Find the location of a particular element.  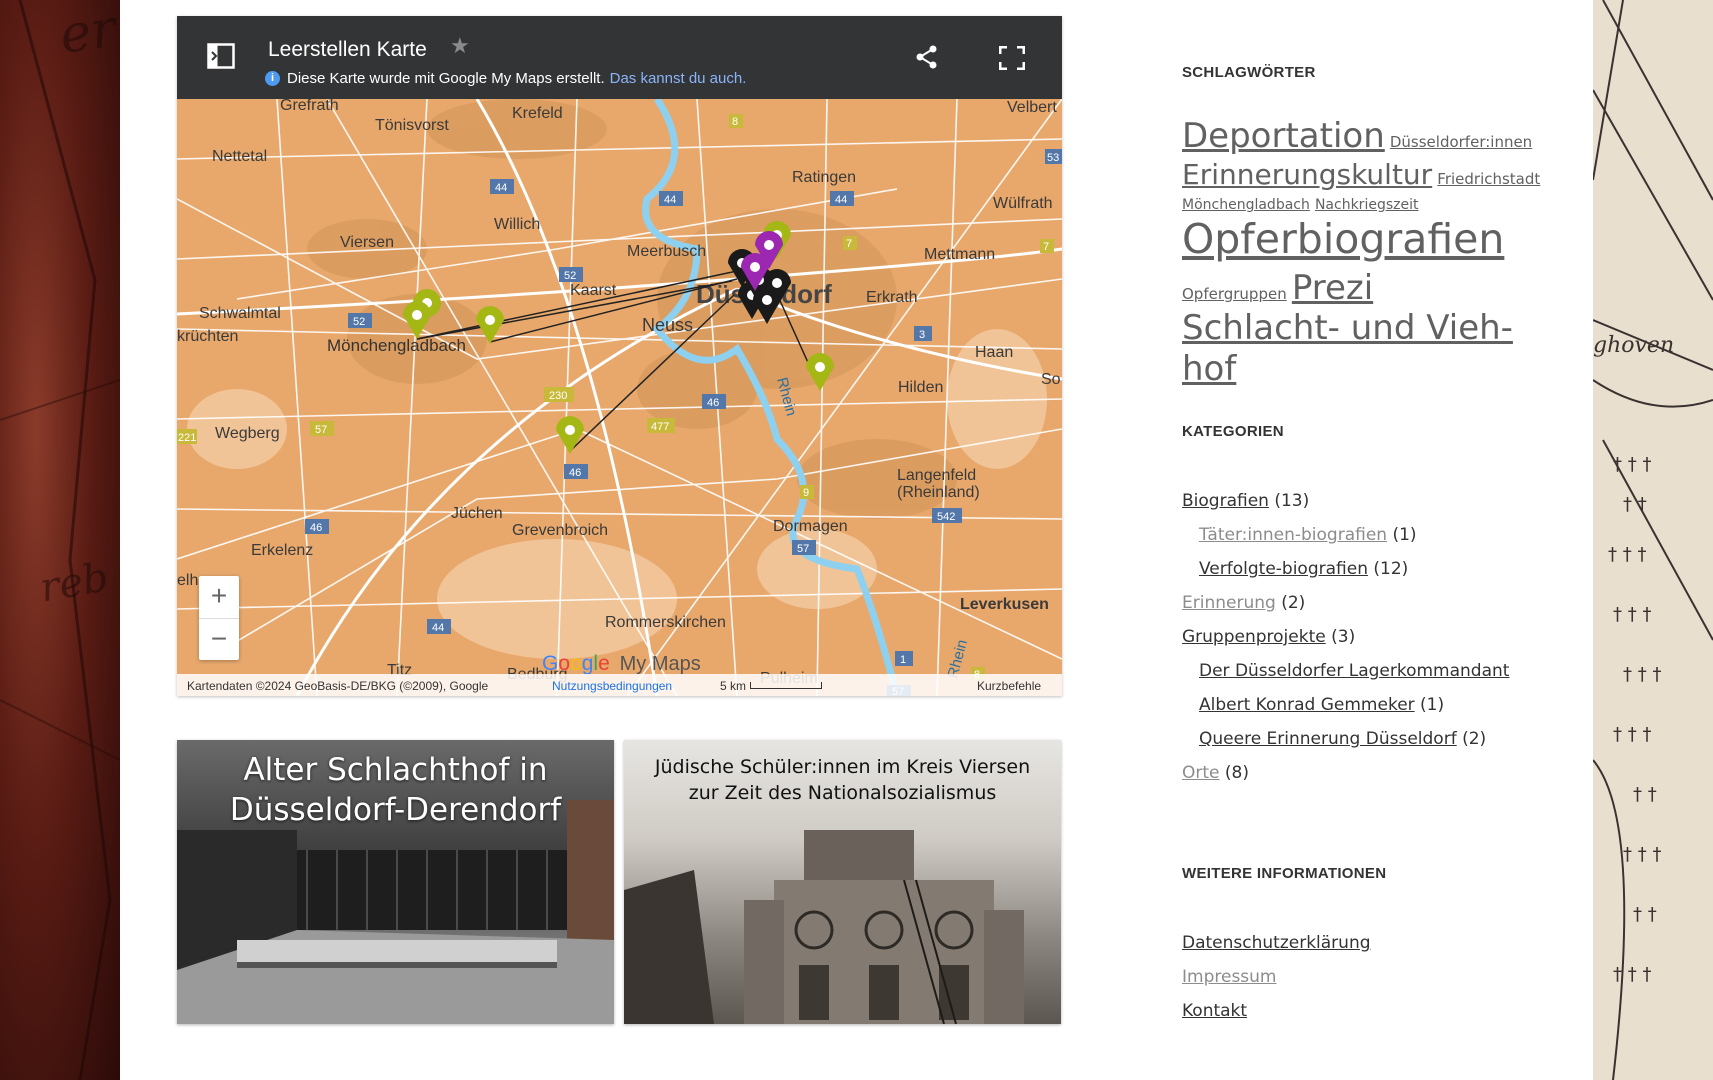

map-city-label: krüchten is located at coordinates (207, 336).